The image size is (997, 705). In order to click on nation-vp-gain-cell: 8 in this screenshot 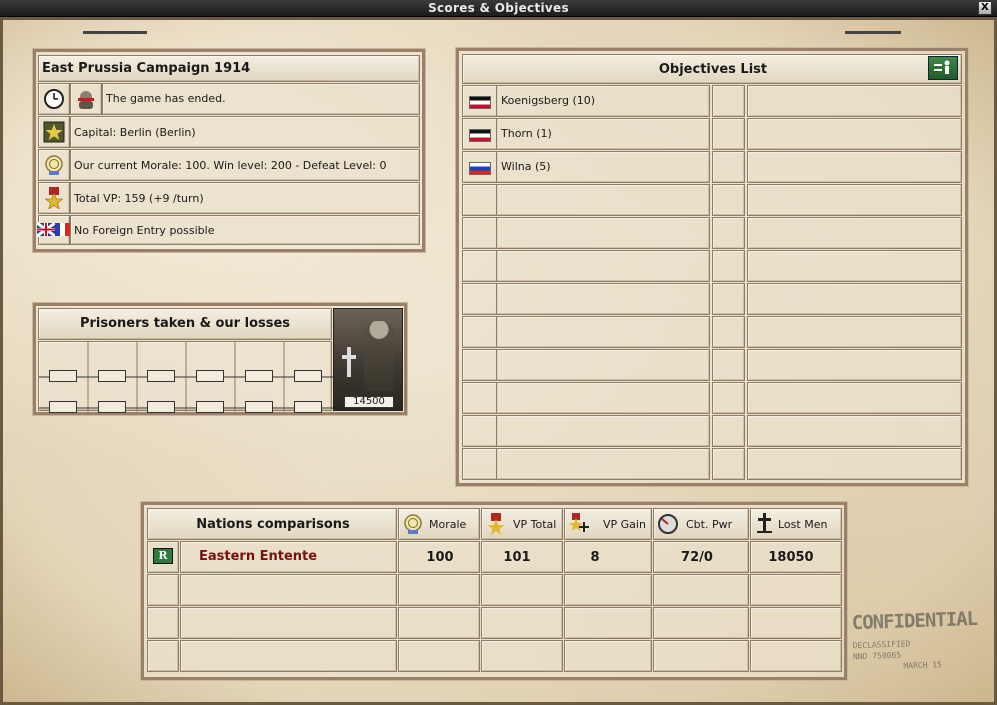, I will do `click(608, 557)`.